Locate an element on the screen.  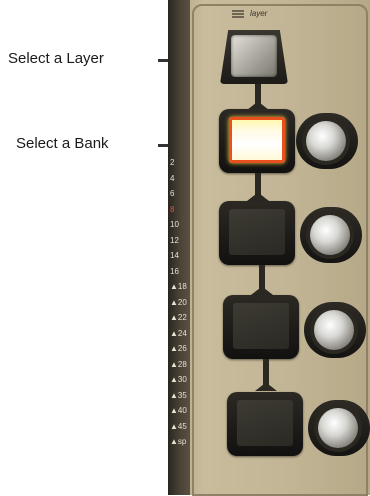
meter-scale-label: ▲26 is located at coordinates (178, 348).